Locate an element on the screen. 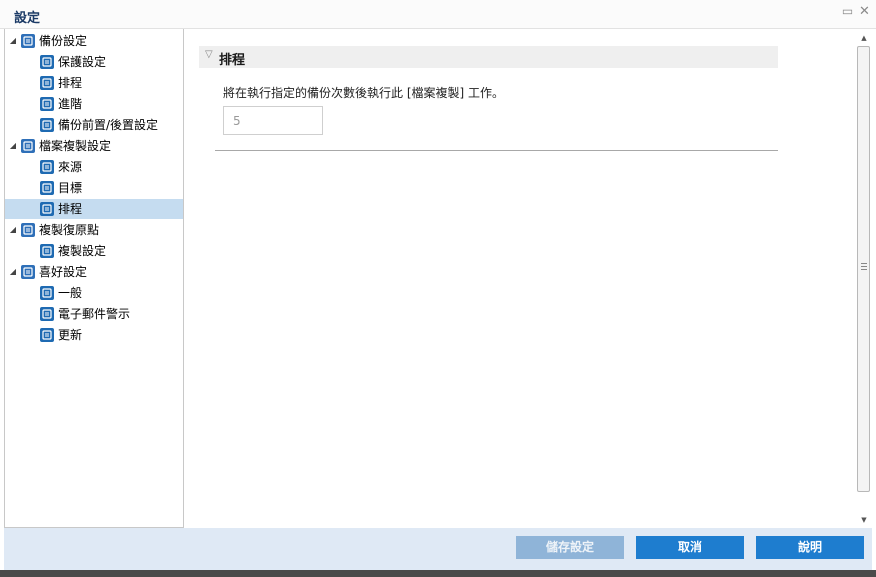 This screenshot has height=577, width=876. tree-item-label: 目標 is located at coordinates (70, 188).